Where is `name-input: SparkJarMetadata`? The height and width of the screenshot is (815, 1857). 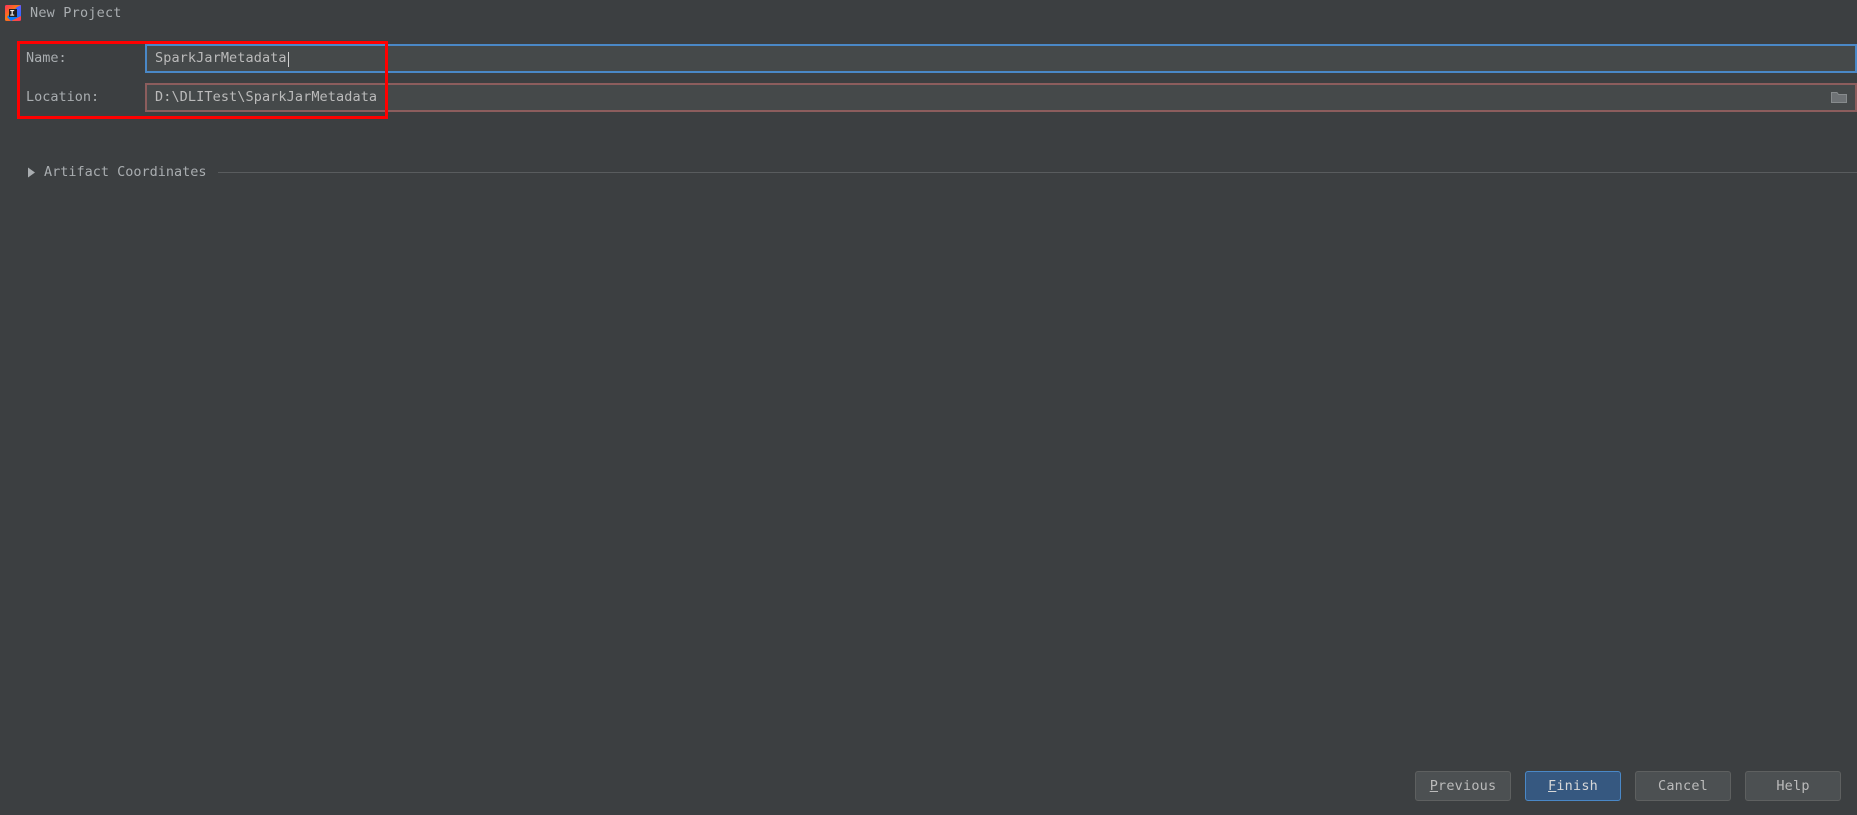
name-input: SparkJarMetadata is located at coordinates (1001, 58).